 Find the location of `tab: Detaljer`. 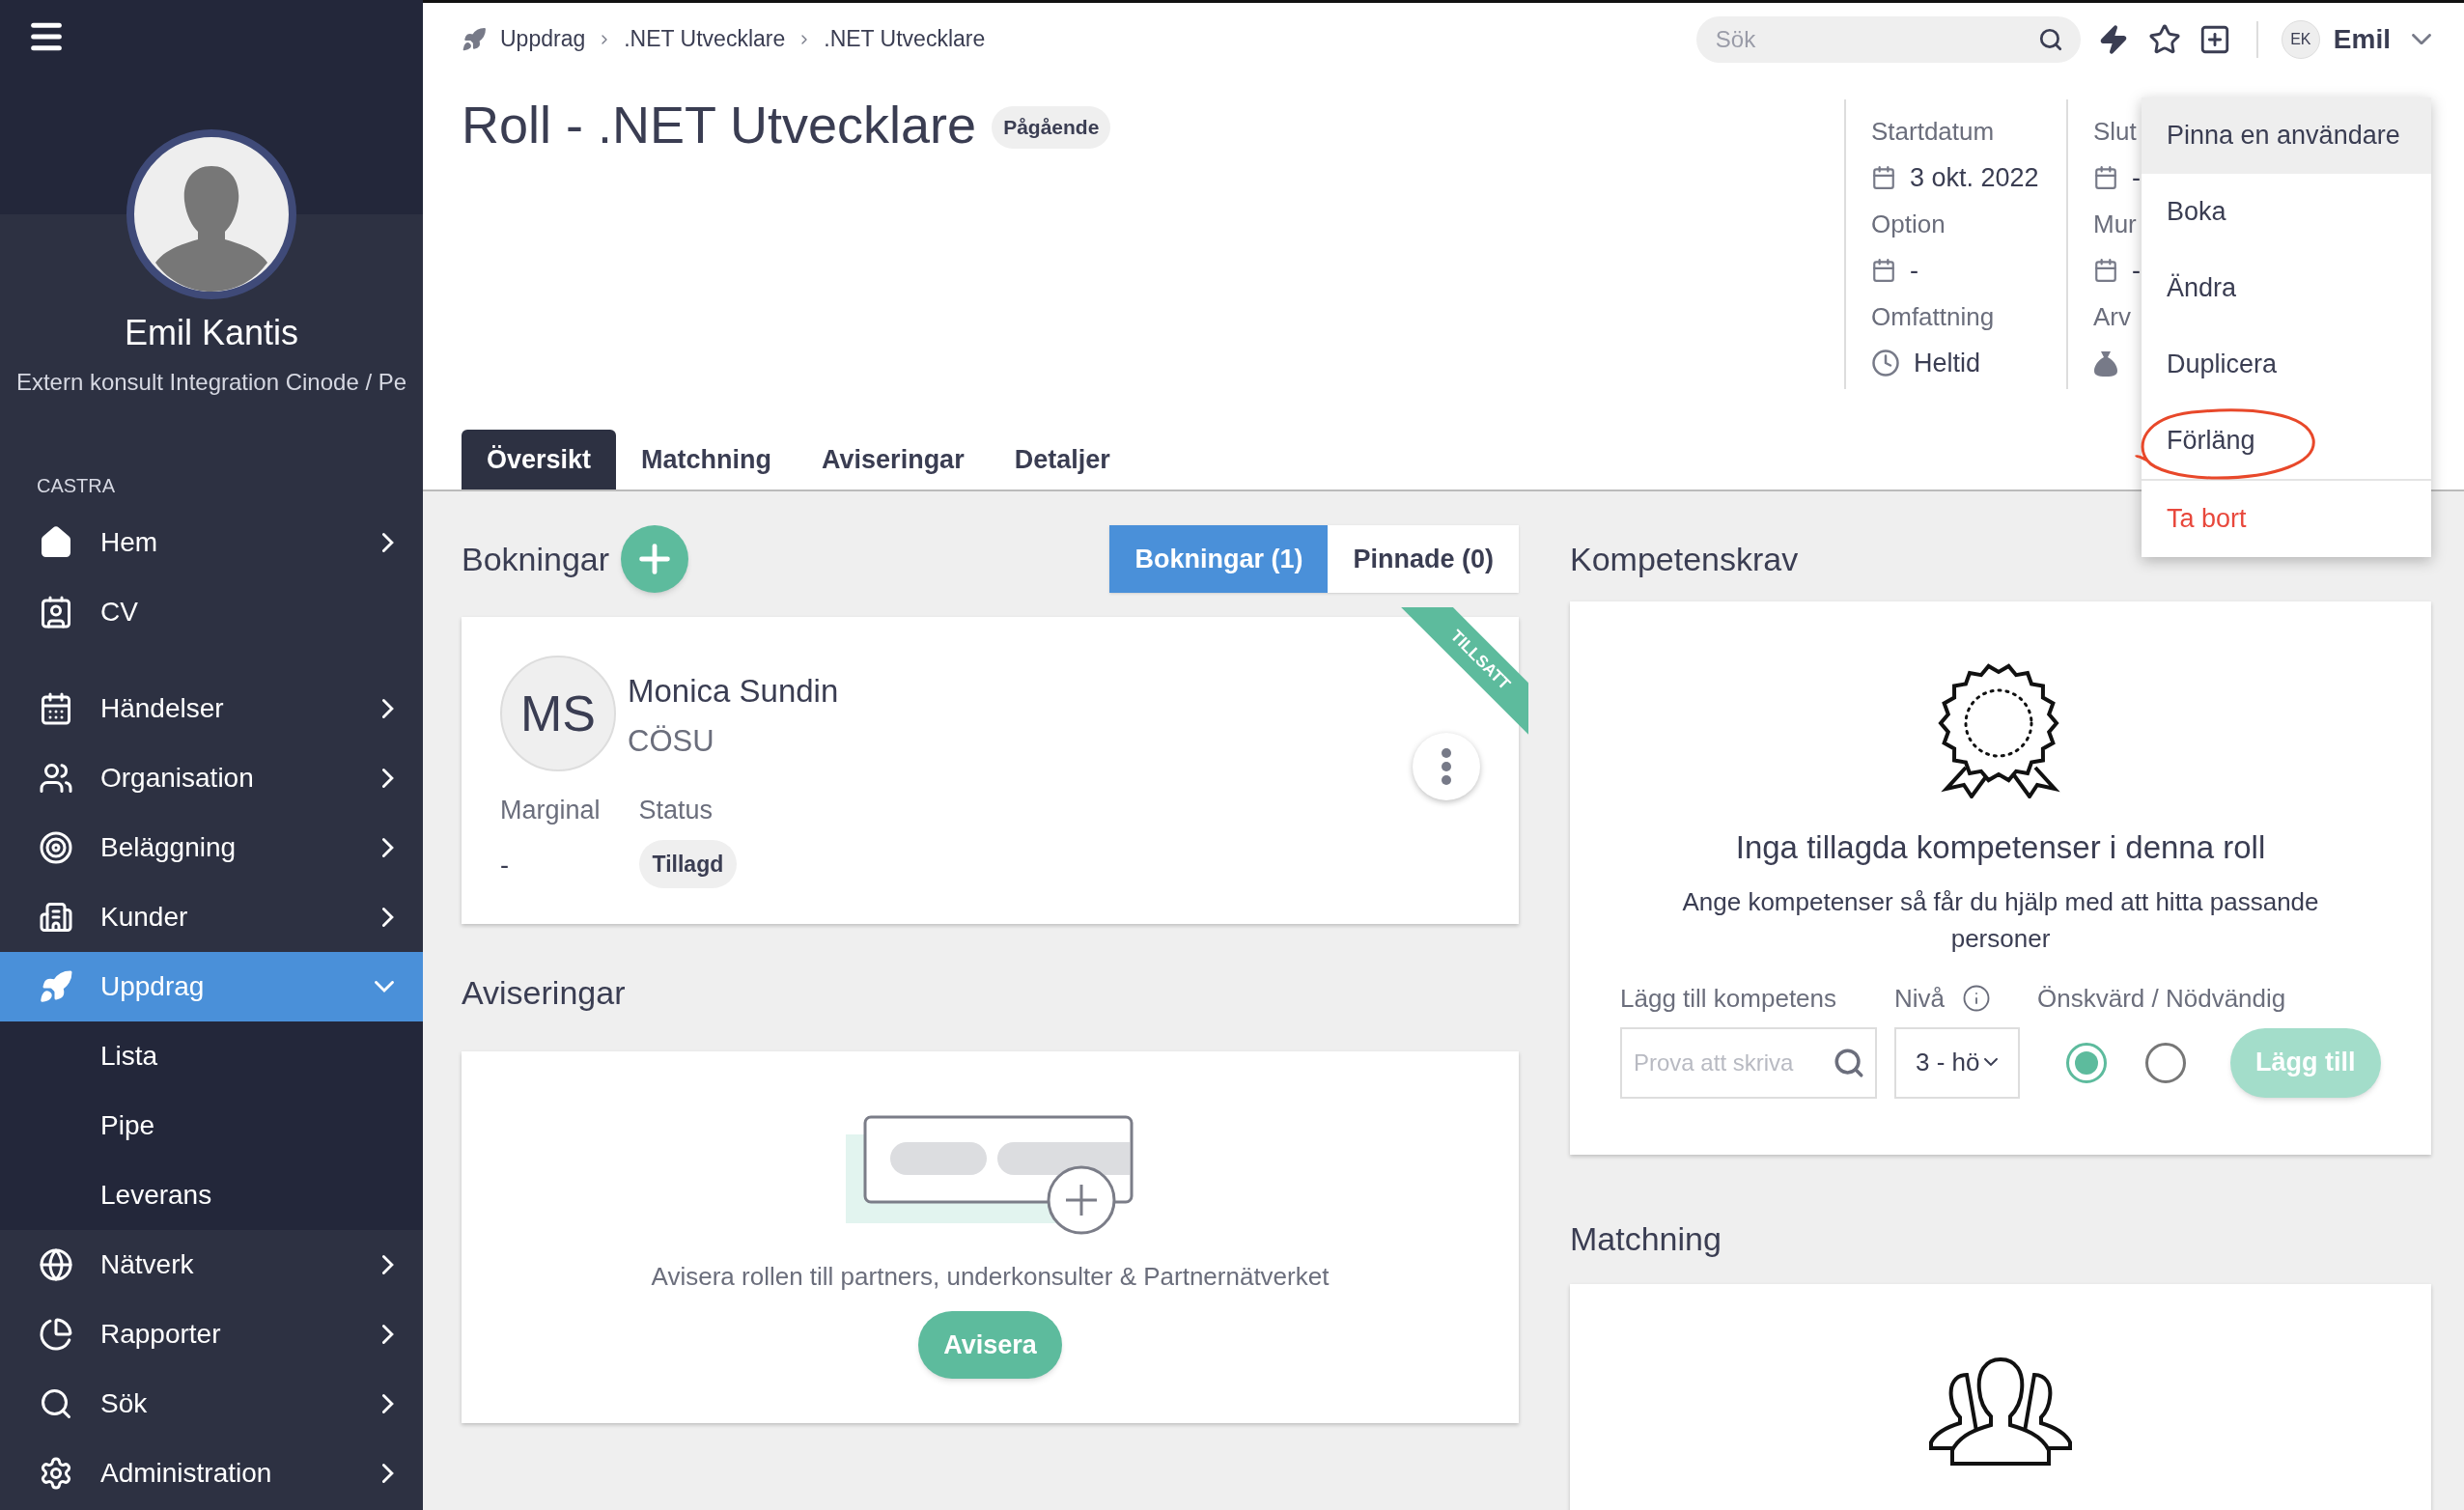

tab: Detaljer is located at coordinates (1062, 459).